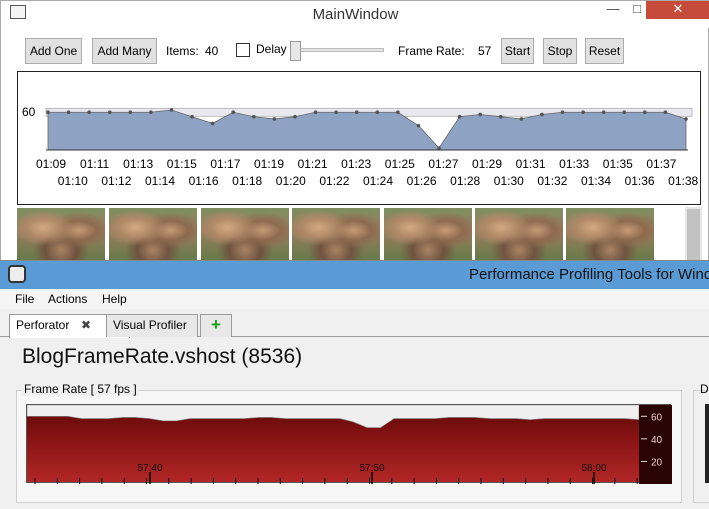 This screenshot has width=709, height=509. Describe the element at coordinates (517, 51) in the screenshot. I see `start-button: Start` at that location.